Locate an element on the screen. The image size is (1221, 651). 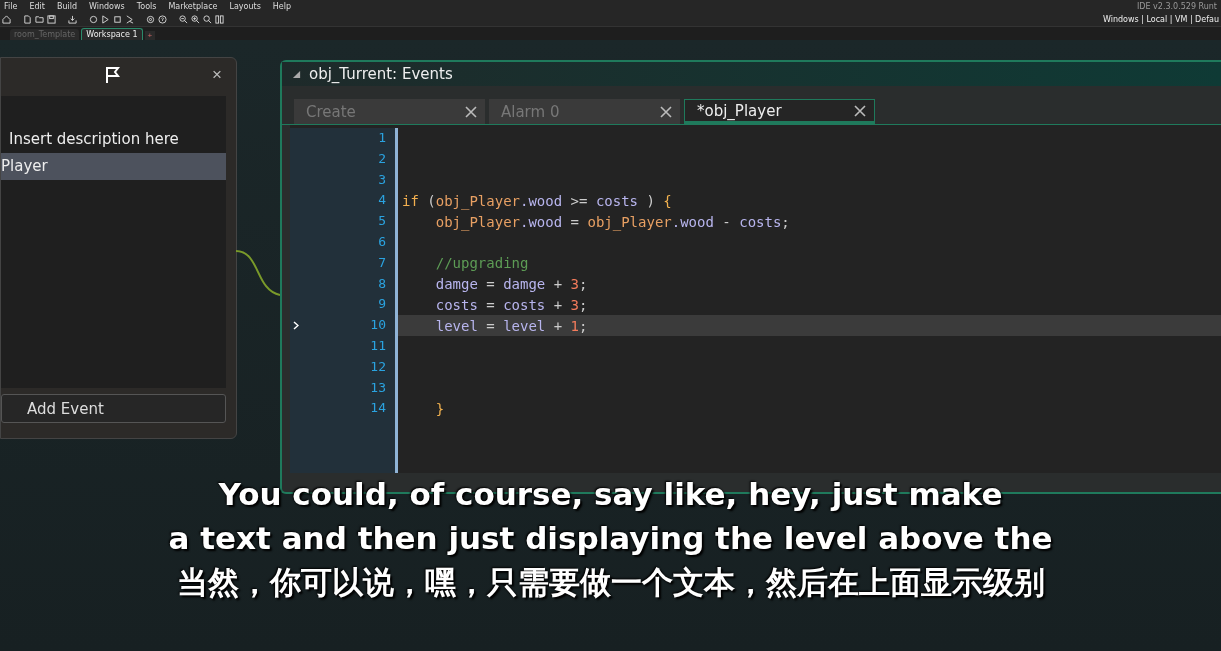
current-line-marker-icon is located at coordinates (296, 326).